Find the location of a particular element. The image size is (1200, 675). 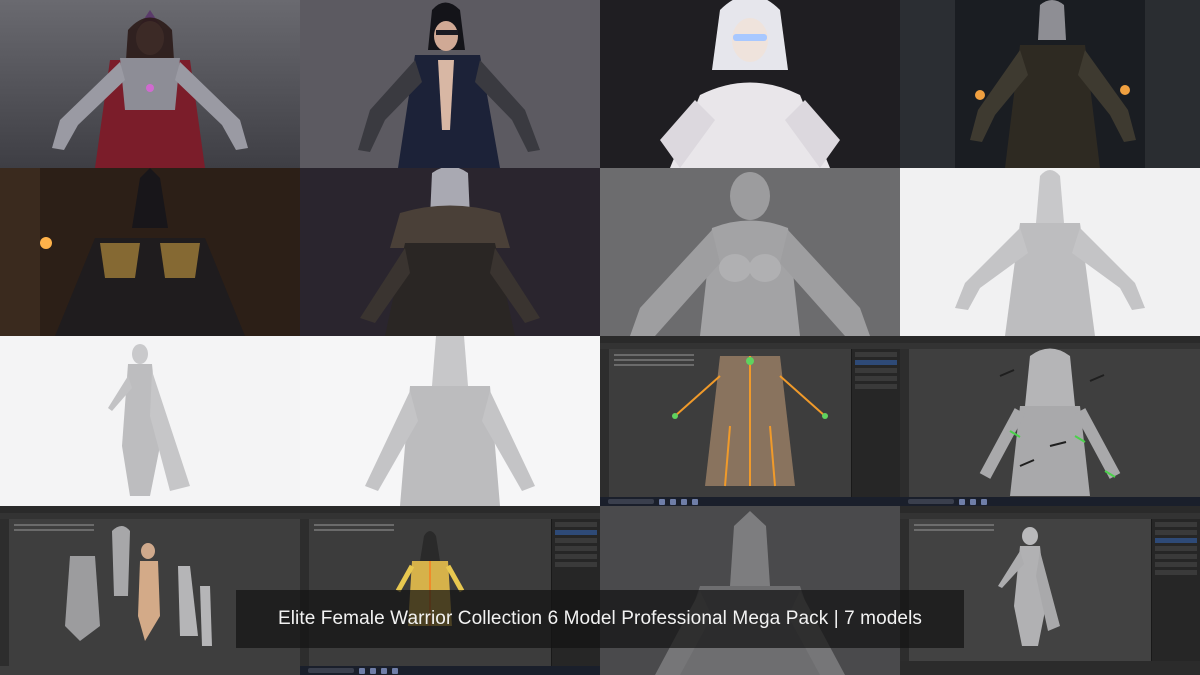

weight-bones-viewport is located at coordinates (1050, 422).